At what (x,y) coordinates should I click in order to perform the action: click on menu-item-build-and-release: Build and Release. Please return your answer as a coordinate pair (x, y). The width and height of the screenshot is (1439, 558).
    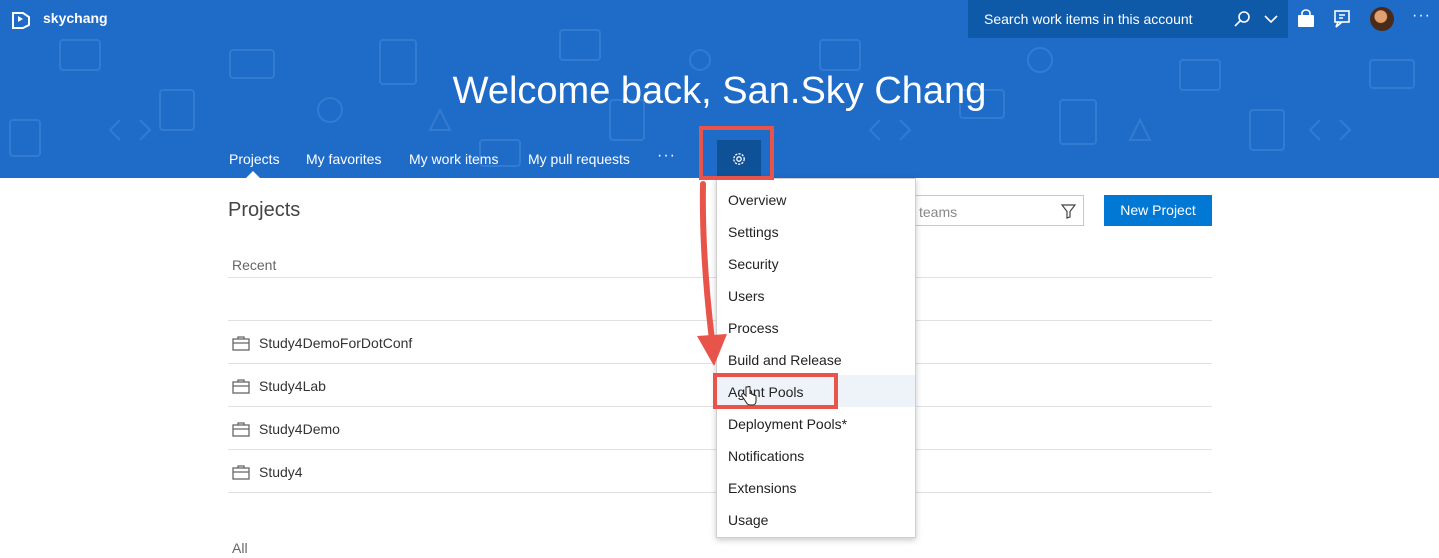
    Looking at the image, I should click on (816, 359).